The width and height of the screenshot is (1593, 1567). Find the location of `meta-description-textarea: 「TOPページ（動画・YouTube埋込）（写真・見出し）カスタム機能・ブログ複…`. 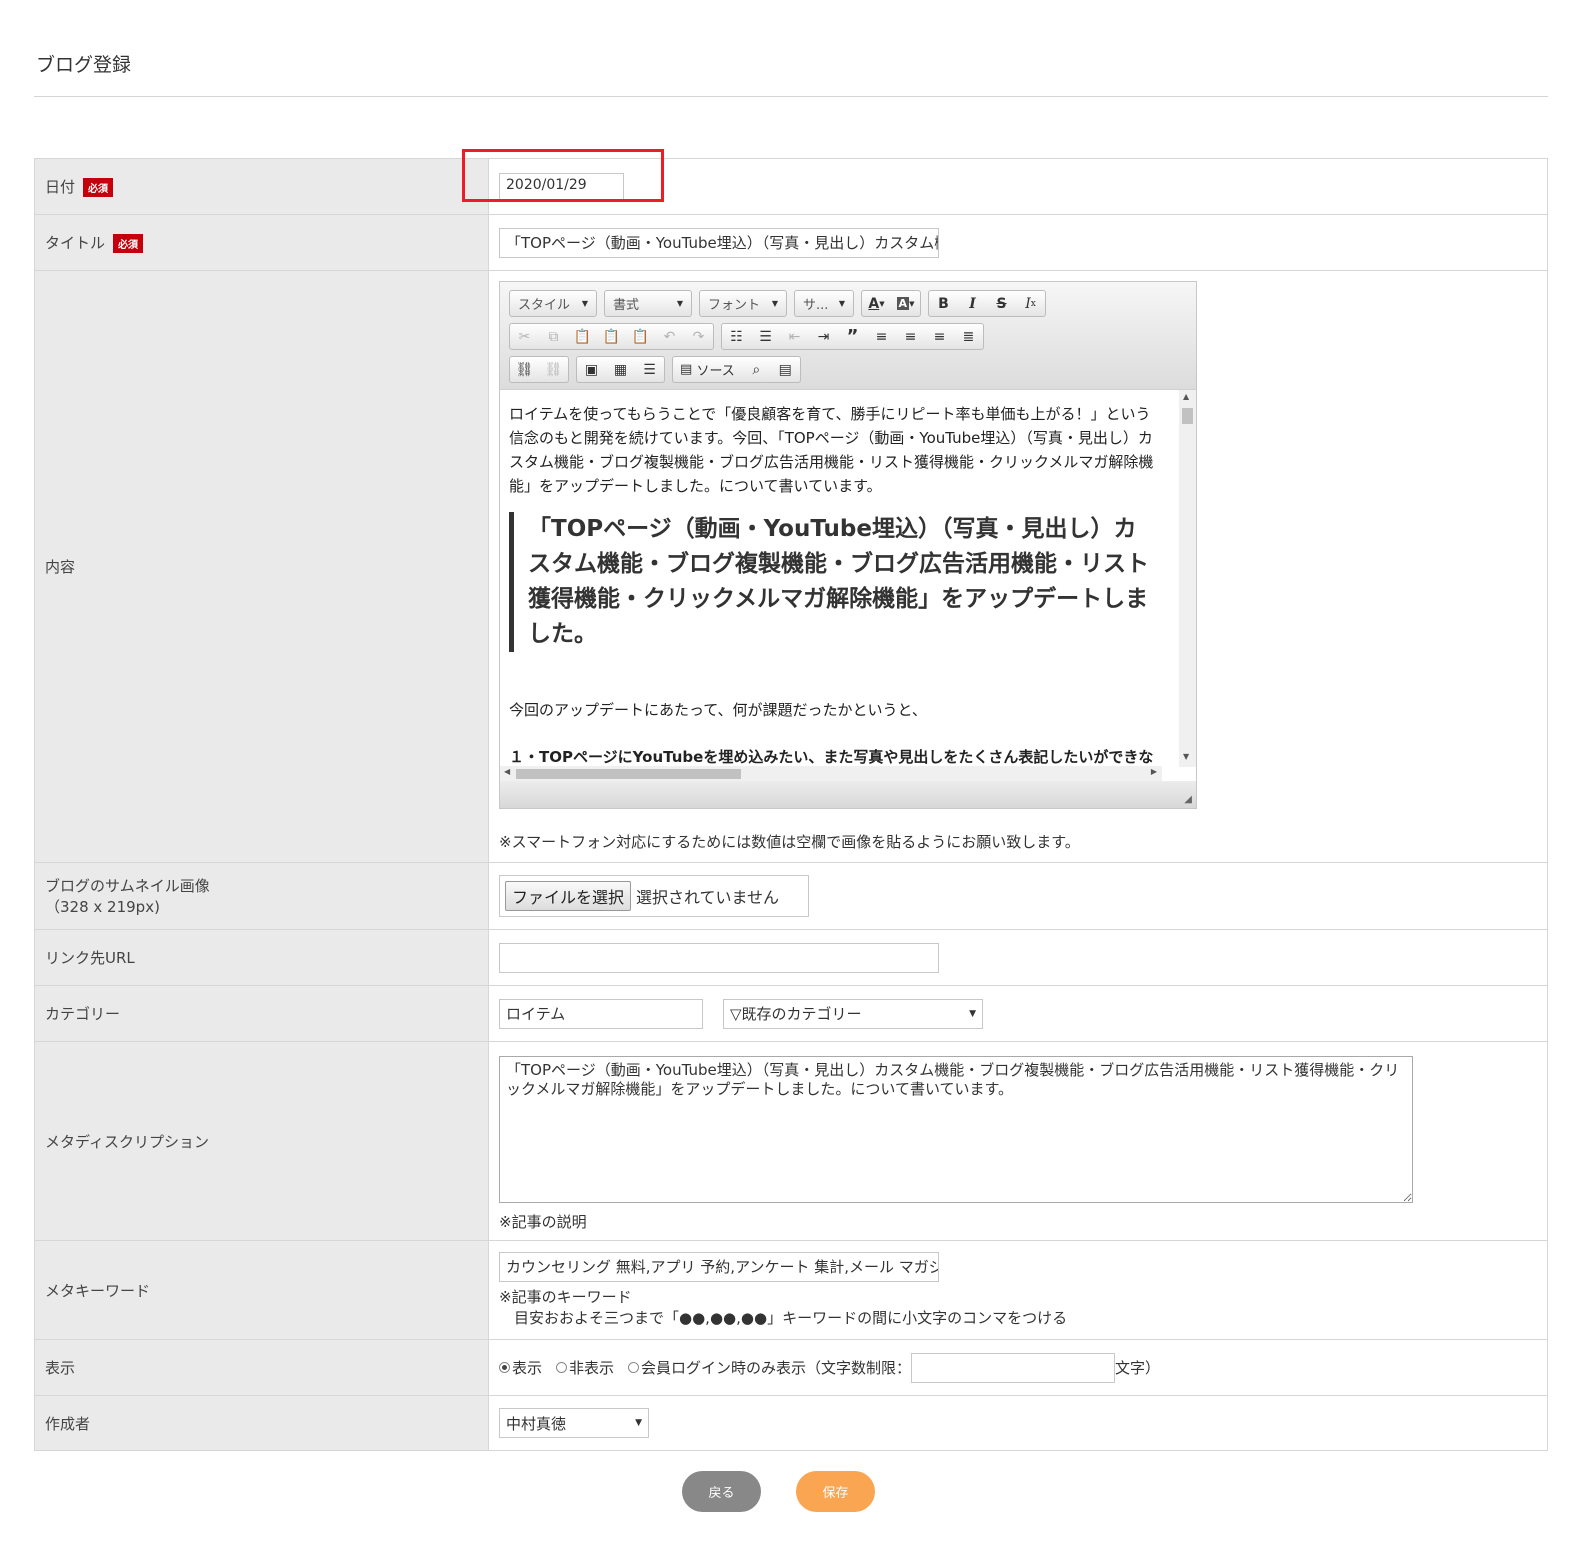

meta-description-textarea: 「TOPページ（動画・YouTube埋込）（写真・見出し）カスタム機能・ブログ複… is located at coordinates (956, 1129).